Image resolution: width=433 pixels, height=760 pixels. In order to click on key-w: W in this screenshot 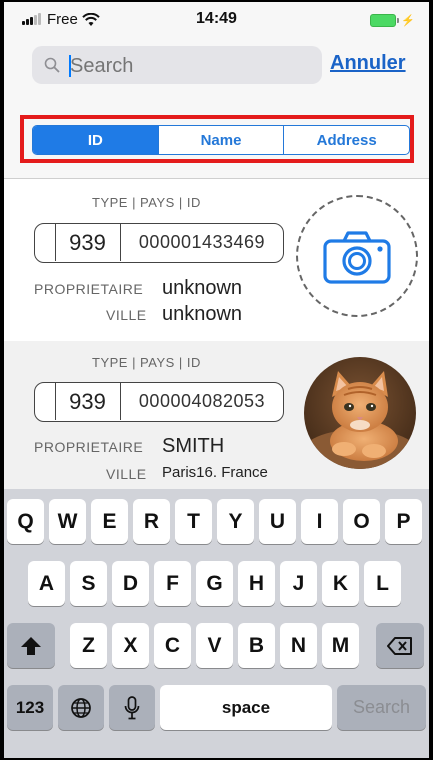, I will do `click(67, 521)`.